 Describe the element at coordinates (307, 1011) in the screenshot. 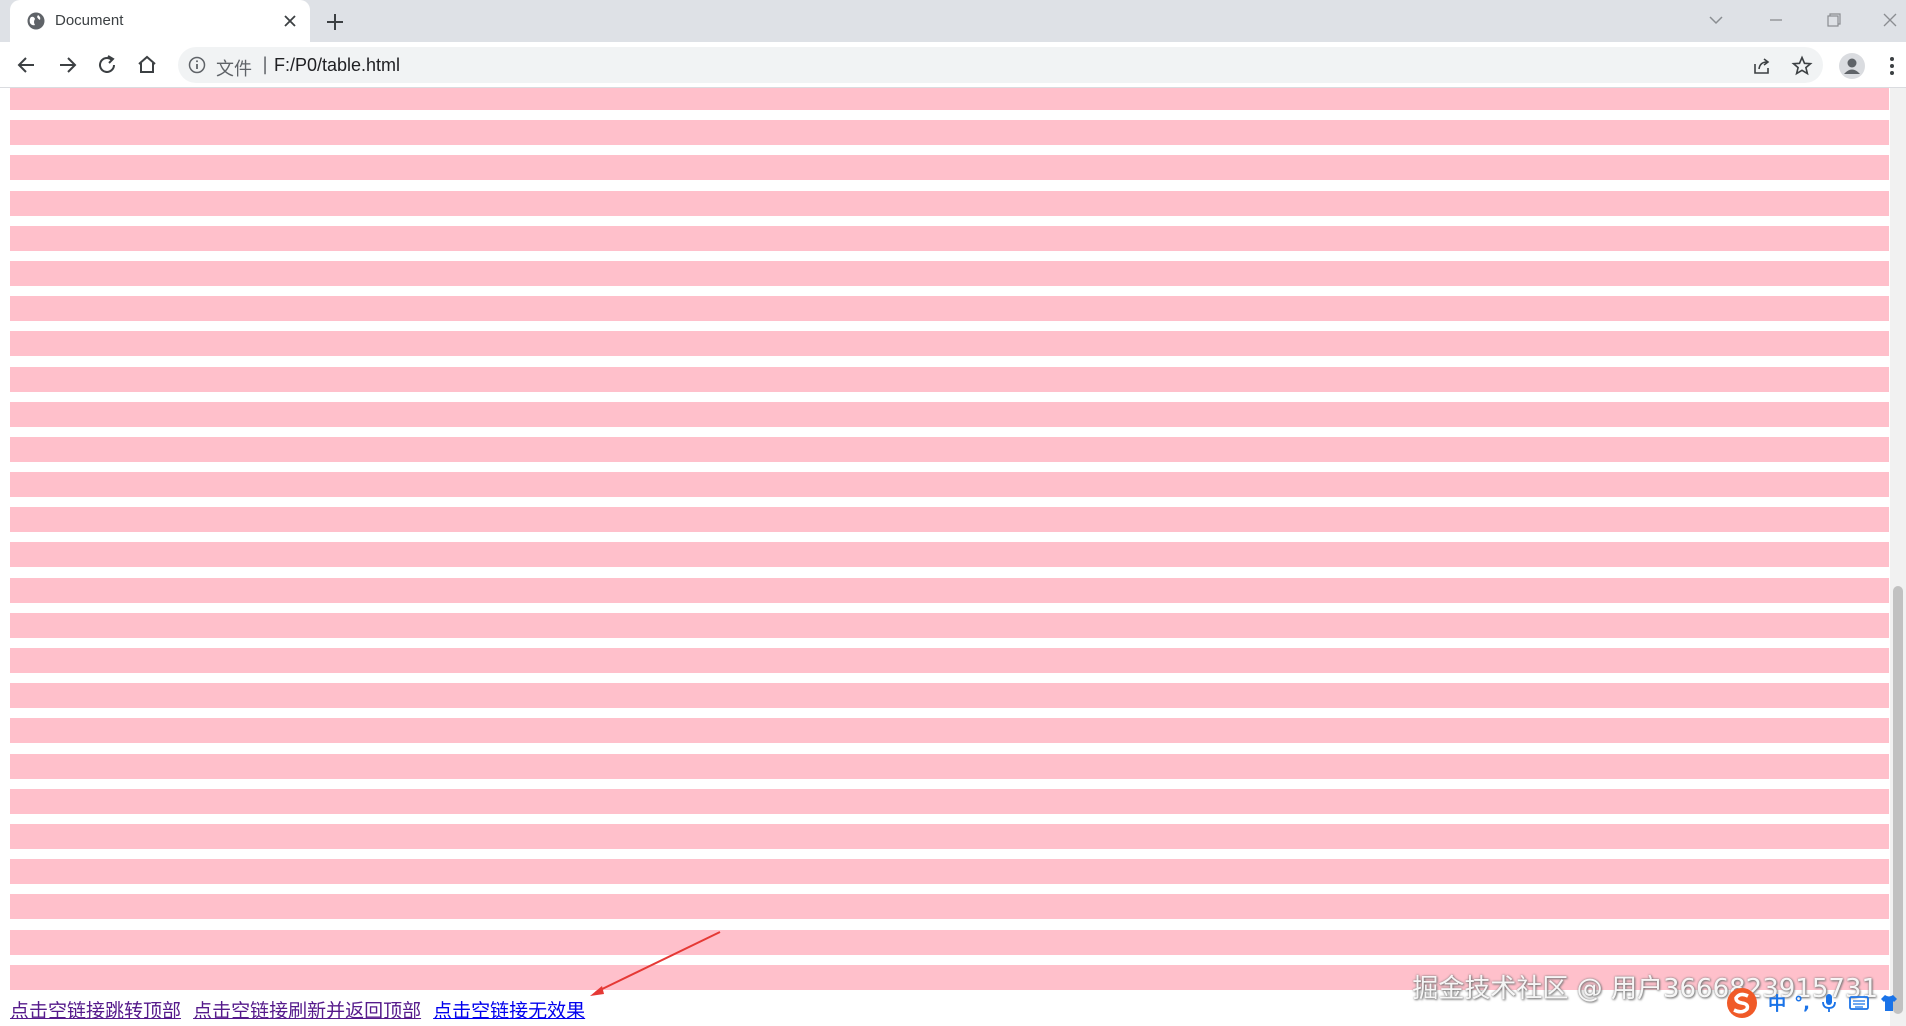

I see `link-refresh-top: 点击空链接刷新并返回顶部` at that location.